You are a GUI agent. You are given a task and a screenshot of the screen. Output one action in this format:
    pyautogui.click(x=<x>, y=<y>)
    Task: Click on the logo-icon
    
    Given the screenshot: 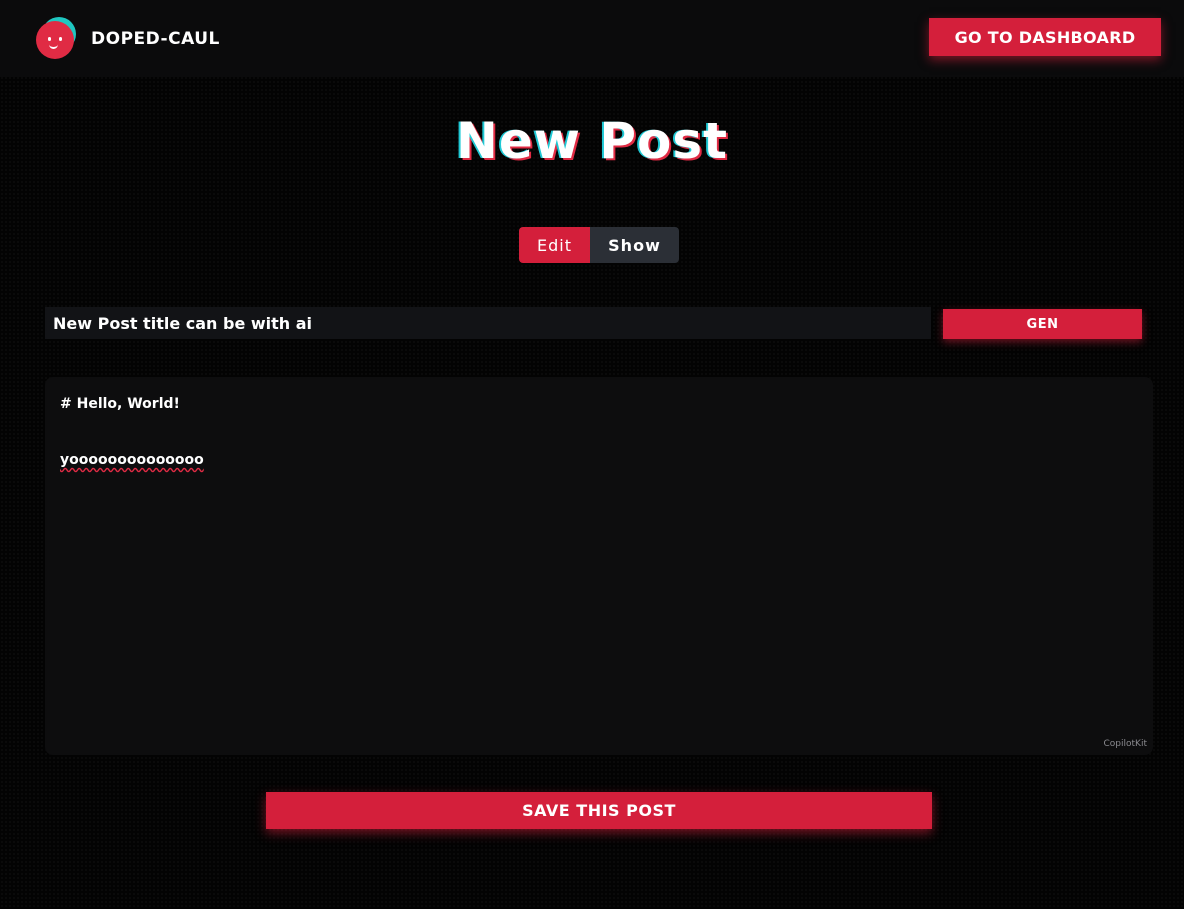 What is the action you would take?
    pyautogui.click(x=57, y=38)
    